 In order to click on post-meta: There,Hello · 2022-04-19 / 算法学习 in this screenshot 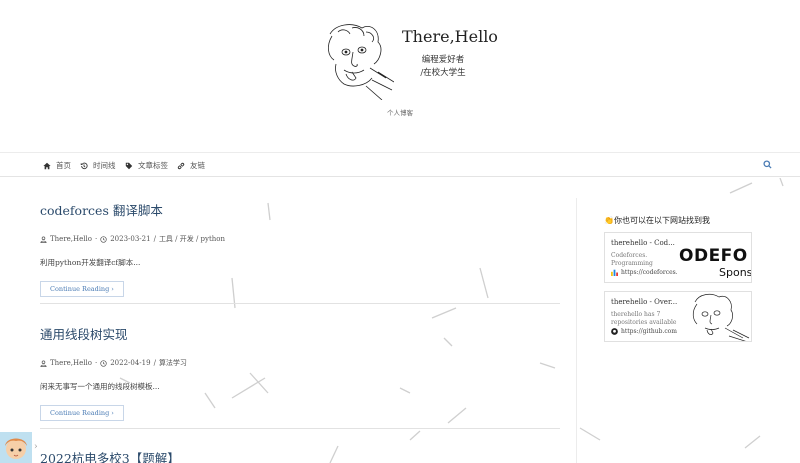, I will do `click(300, 363)`.